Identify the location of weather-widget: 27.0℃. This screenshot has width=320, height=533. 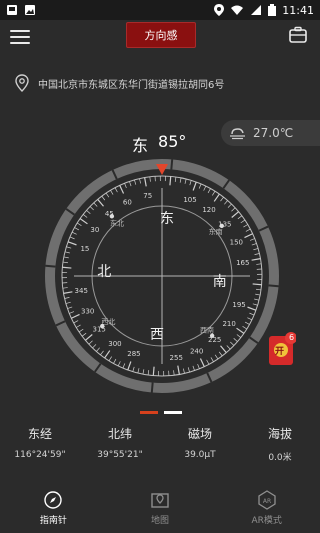
(270, 133).